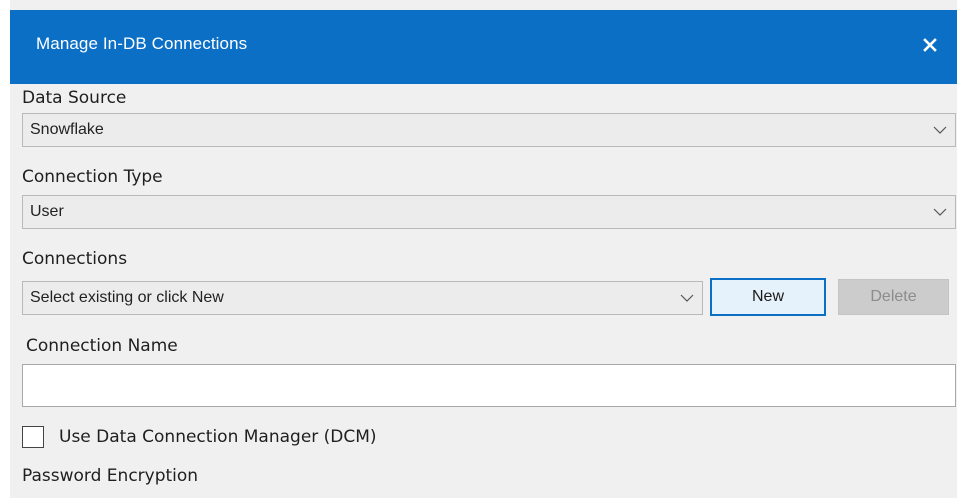  Describe the element at coordinates (489, 385) in the screenshot. I see `connection-name-input` at that location.